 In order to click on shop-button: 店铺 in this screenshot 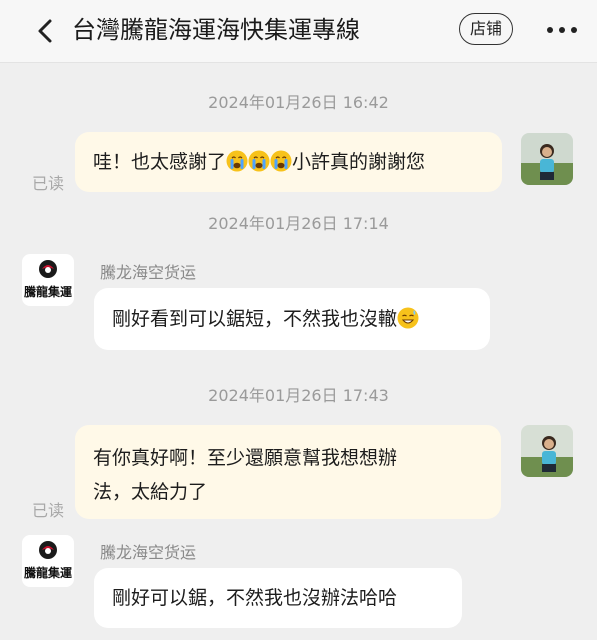, I will do `click(486, 29)`.